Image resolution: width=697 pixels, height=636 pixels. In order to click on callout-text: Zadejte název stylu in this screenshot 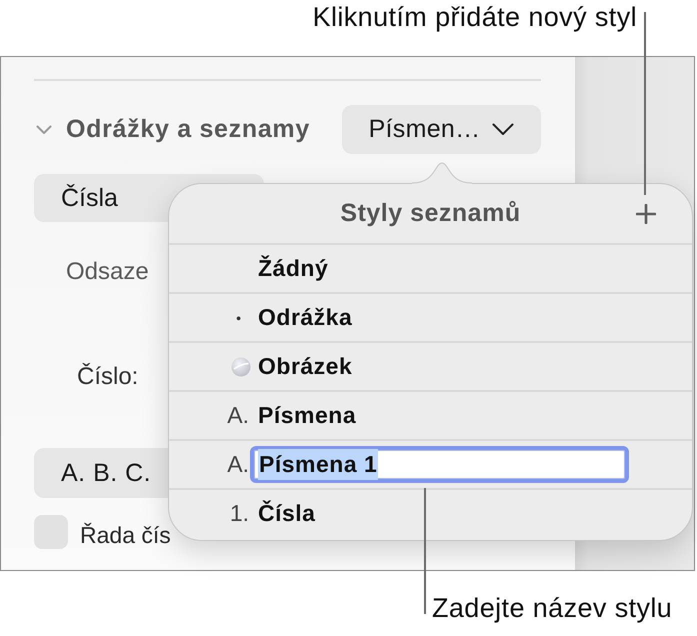, I will do `click(552, 608)`.